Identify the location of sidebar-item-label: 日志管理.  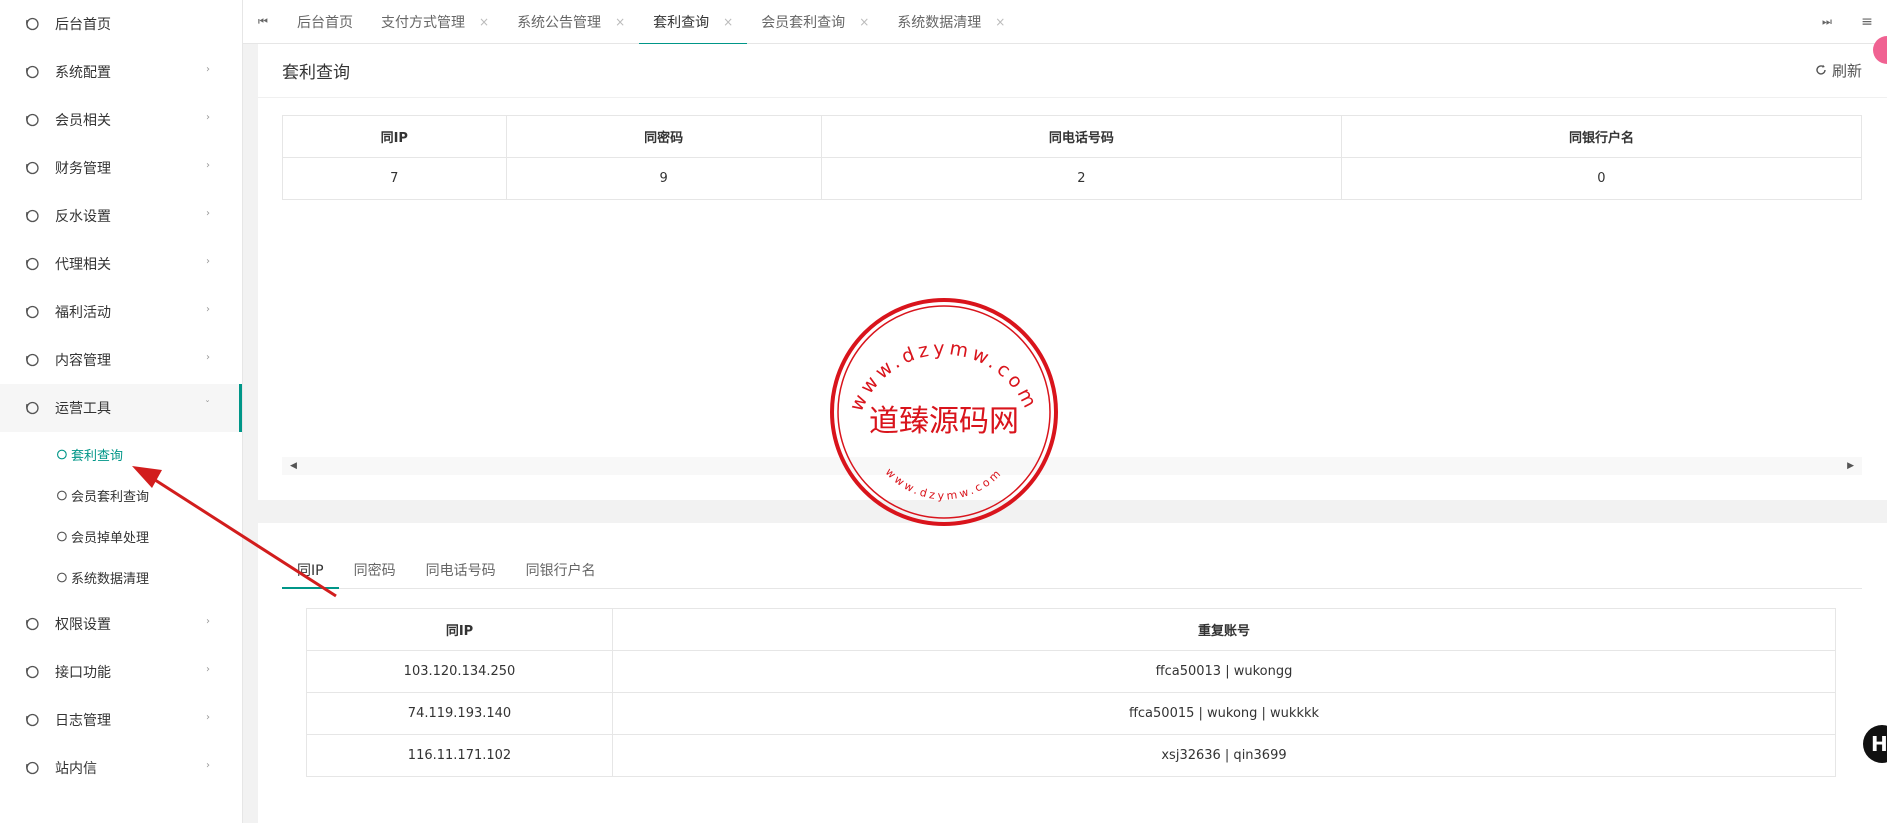
(83, 721).